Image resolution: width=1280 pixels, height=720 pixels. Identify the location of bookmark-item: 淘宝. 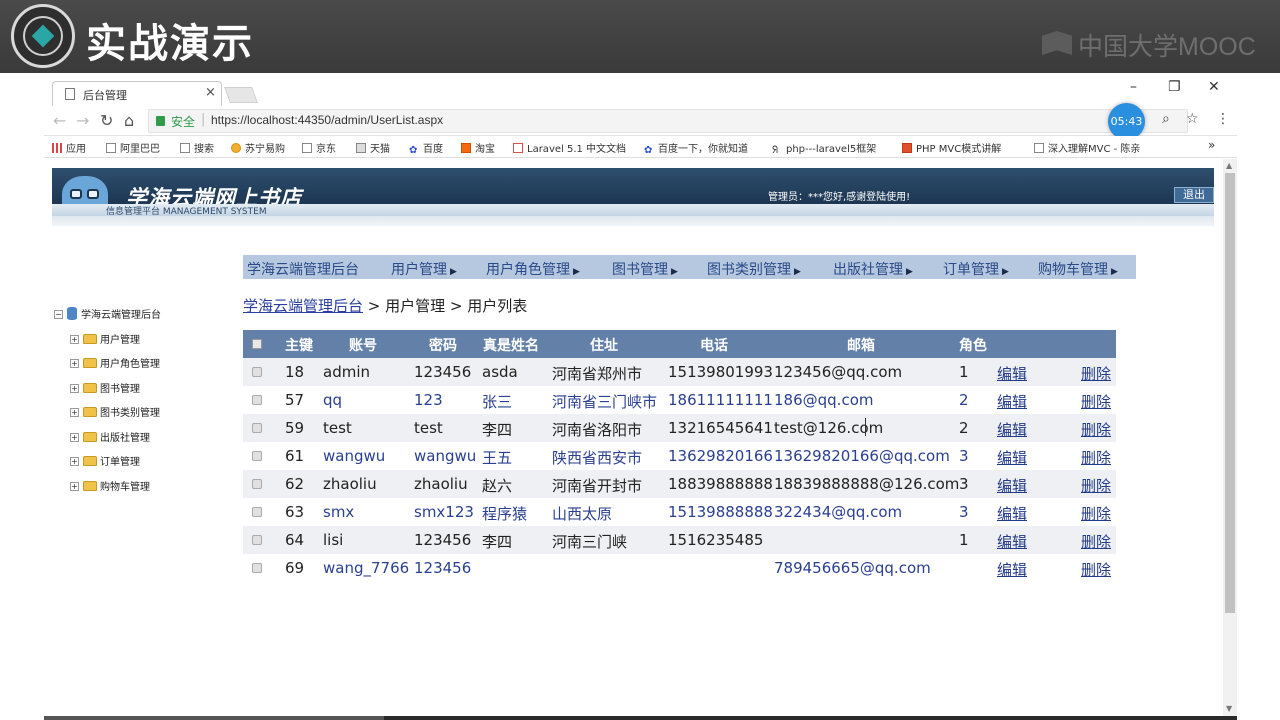
(478, 147).